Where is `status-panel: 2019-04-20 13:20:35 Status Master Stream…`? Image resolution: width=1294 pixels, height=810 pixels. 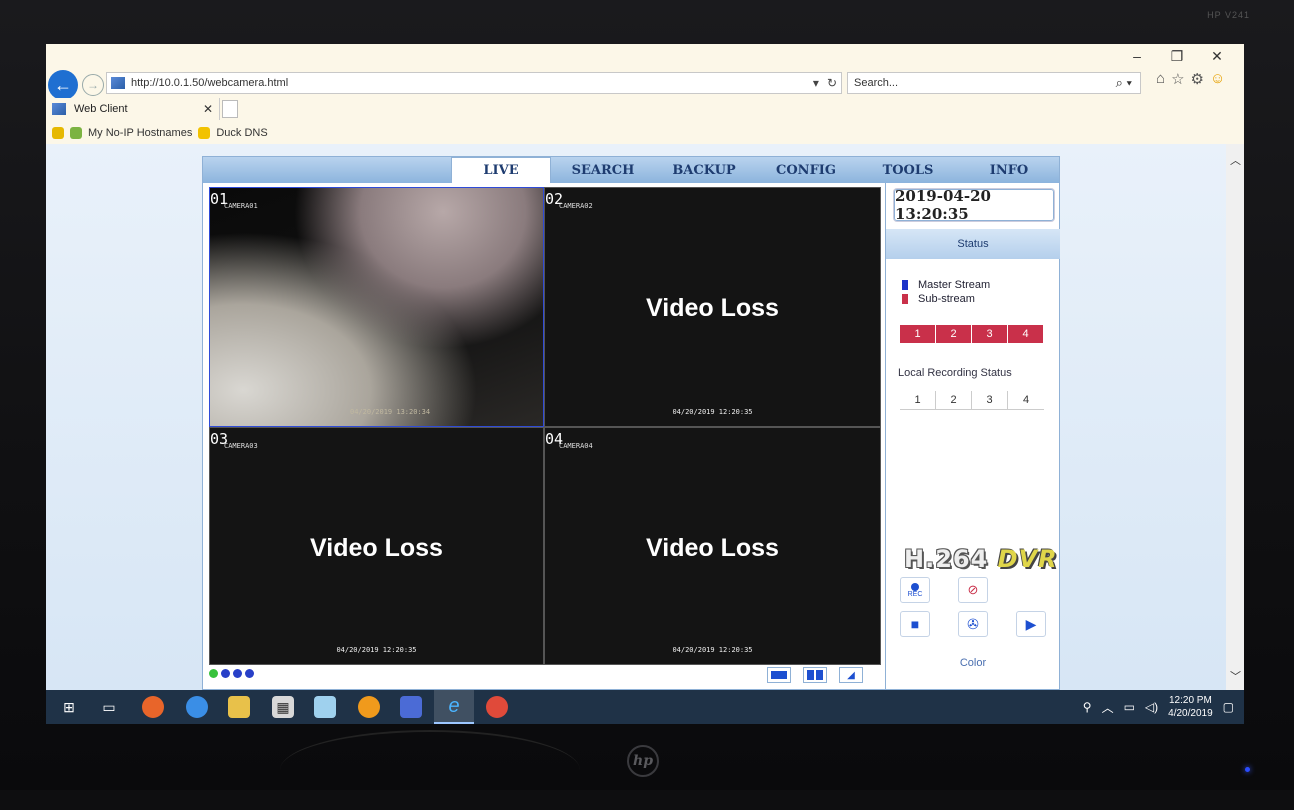 status-panel: 2019-04-20 13:20:35 Status Master Stream… is located at coordinates (972, 436).